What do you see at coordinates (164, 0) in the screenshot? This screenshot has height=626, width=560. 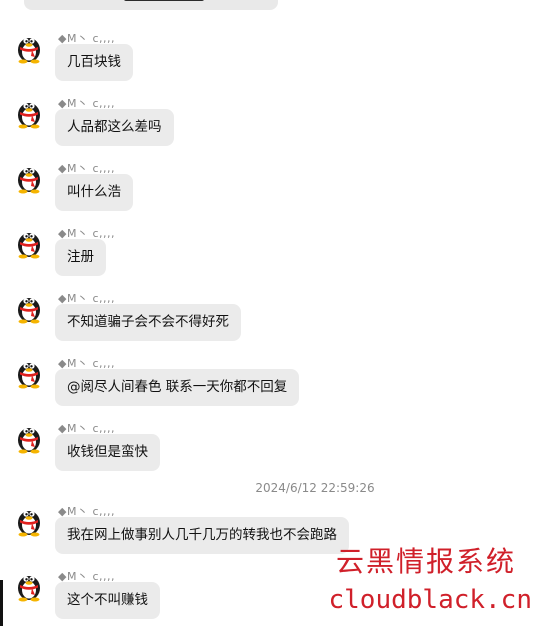 I see `redacted-bar` at bounding box center [164, 0].